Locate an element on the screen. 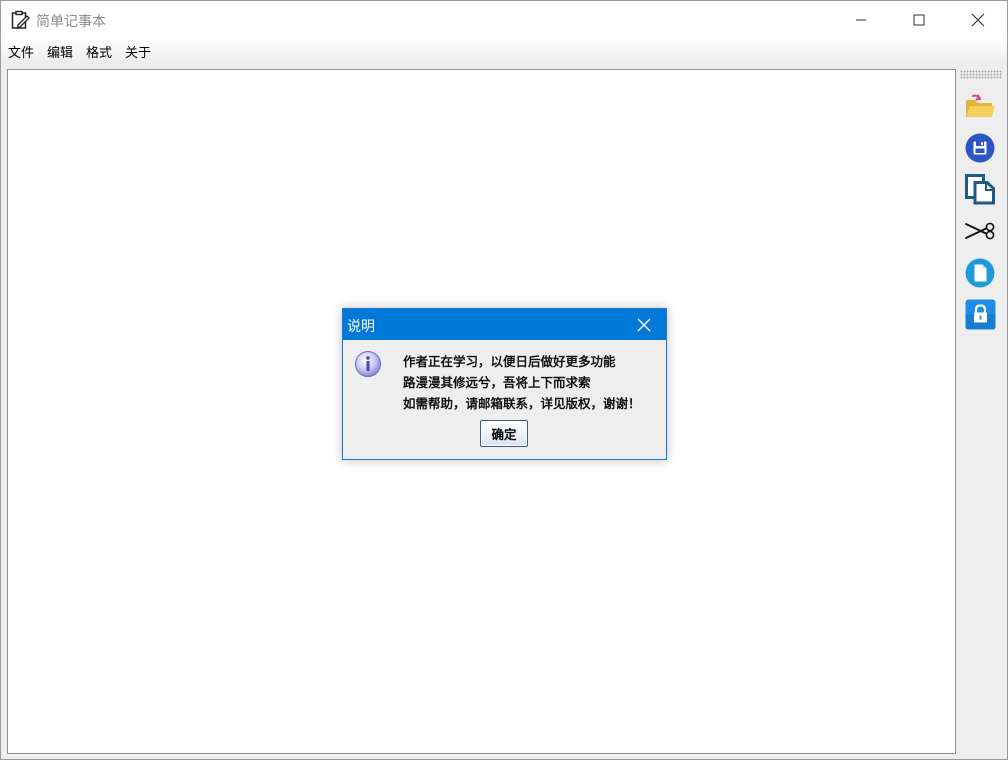  lock-button is located at coordinates (980, 314).